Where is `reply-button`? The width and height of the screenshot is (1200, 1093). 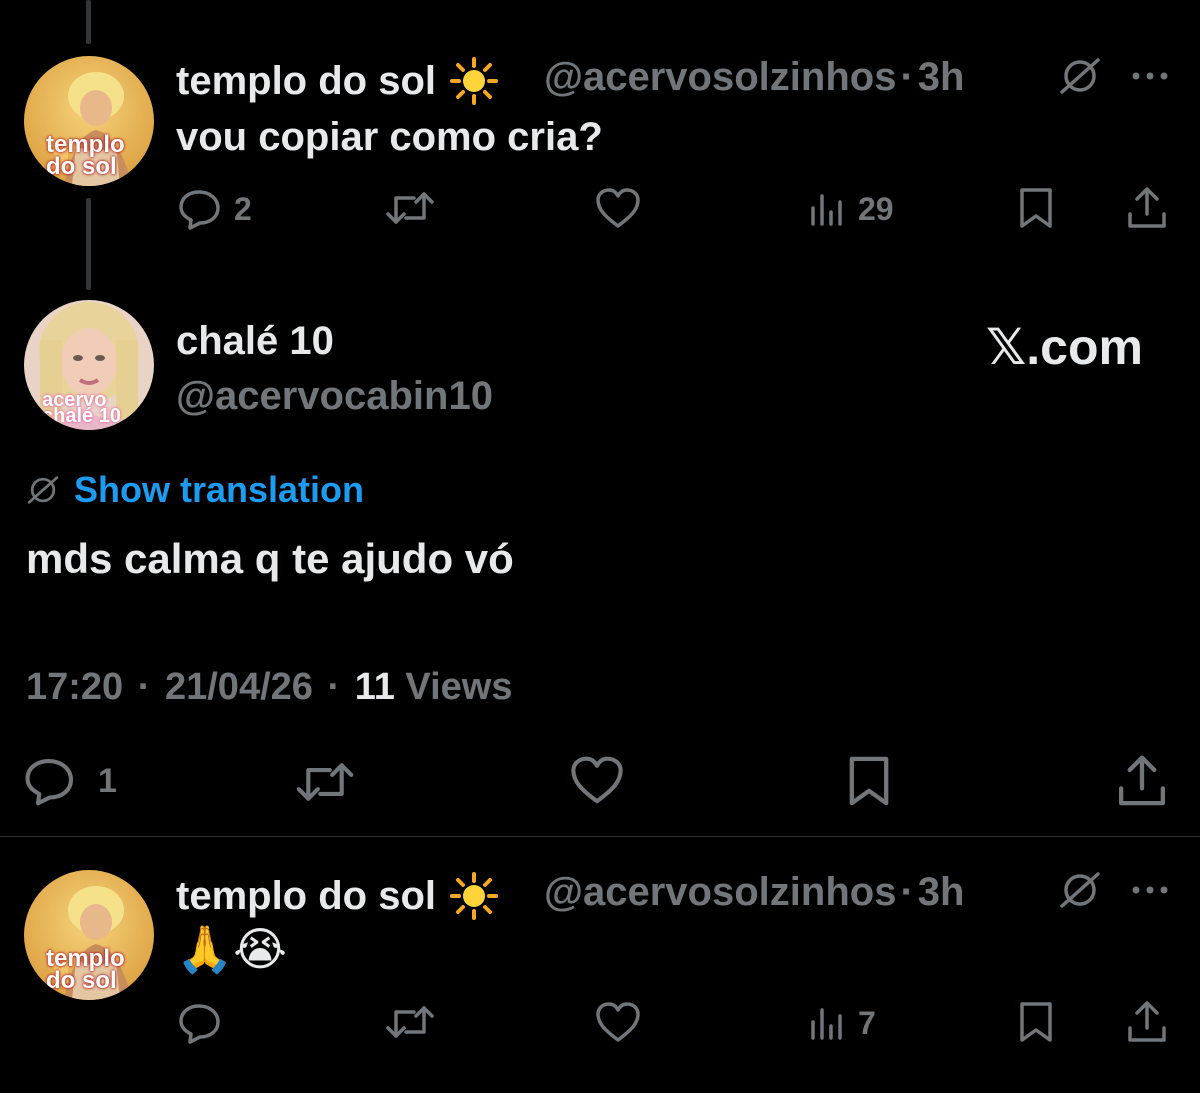
reply-button is located at coordinates (201, 1023).